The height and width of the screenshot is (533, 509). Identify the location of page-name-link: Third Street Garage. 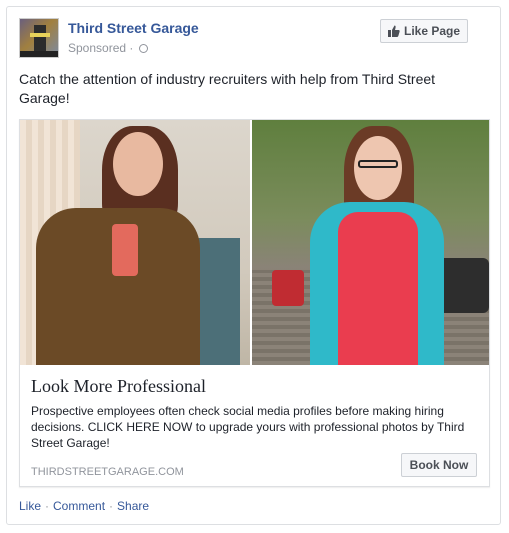
(133, 28).